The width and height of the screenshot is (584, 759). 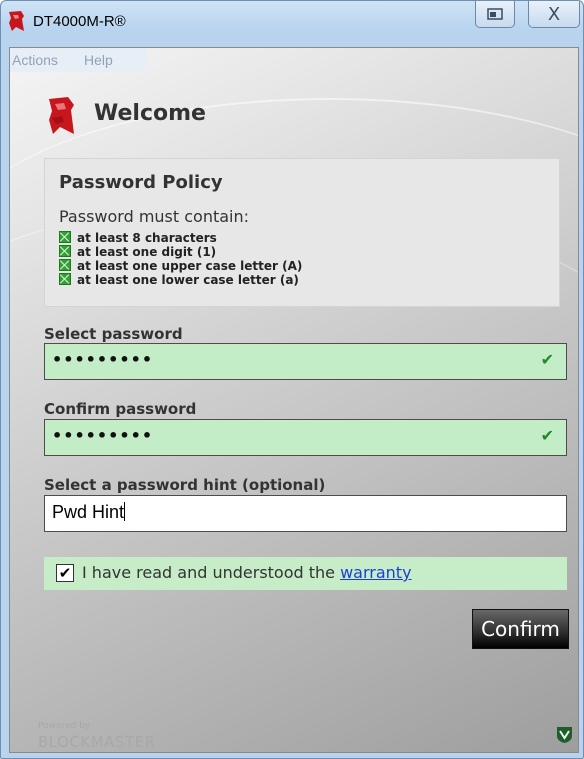 I want to click on window-title: DT4000M-R®, so click(x=79, y=21).